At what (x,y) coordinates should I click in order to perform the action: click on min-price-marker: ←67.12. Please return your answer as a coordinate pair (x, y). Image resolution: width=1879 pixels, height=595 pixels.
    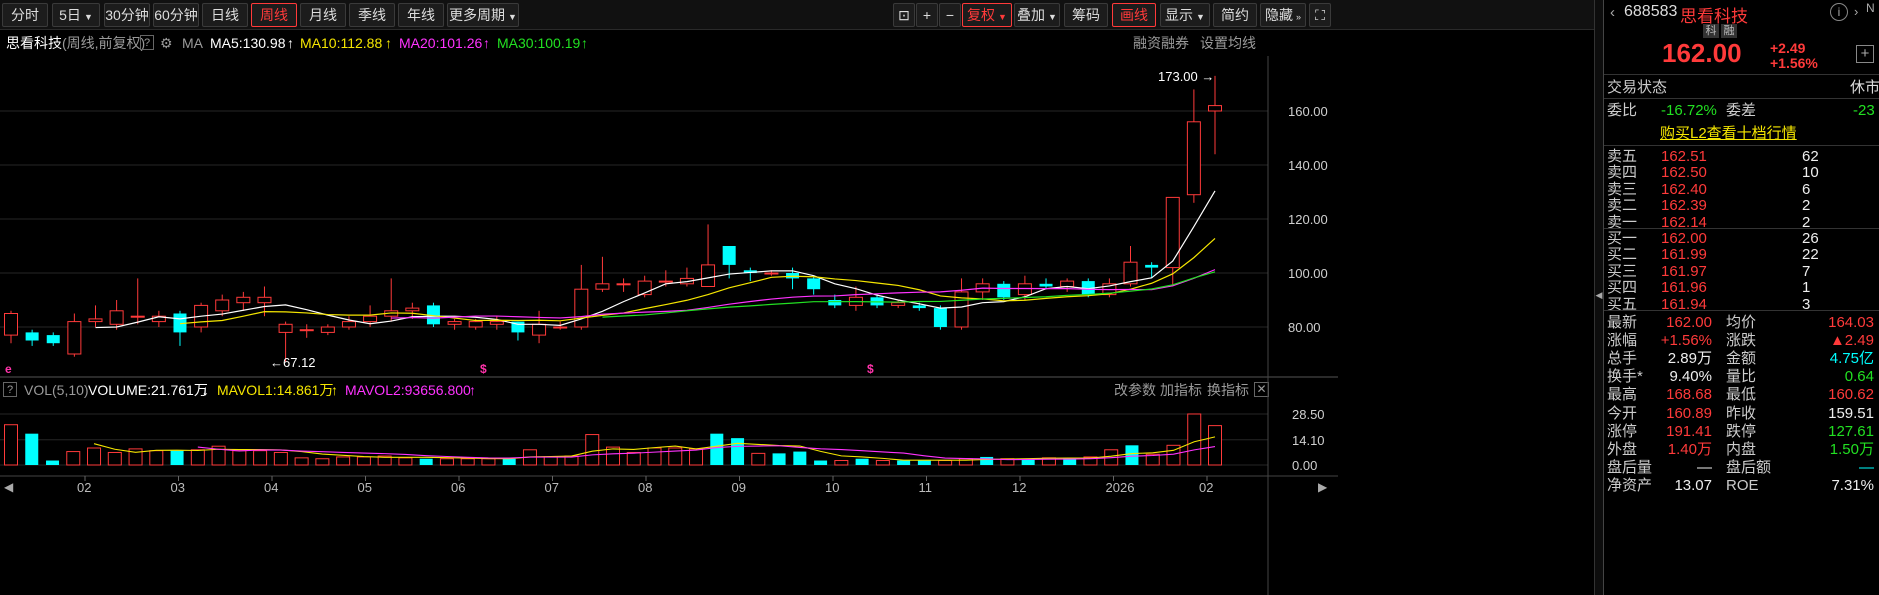
    Looking at the image, I should click on (293, 362).